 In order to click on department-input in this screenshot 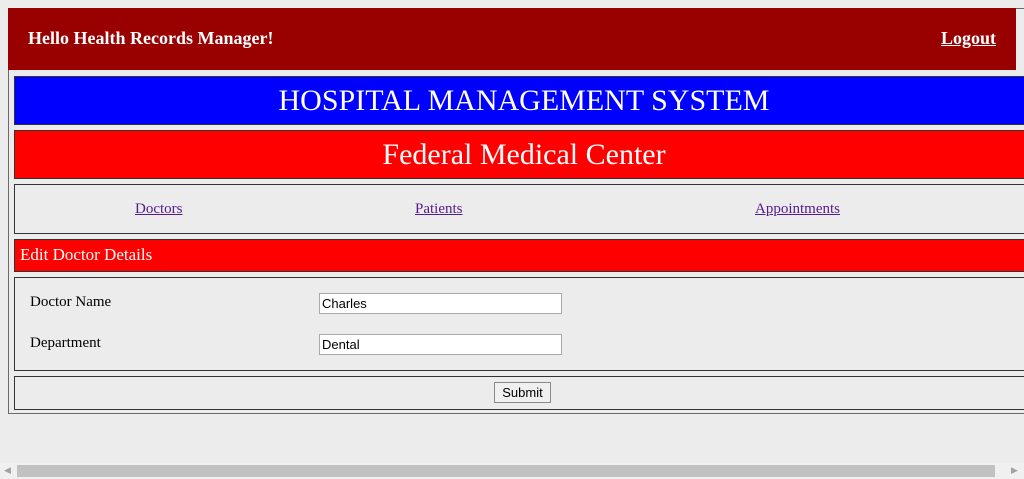, I will do `click(440, 344)`.